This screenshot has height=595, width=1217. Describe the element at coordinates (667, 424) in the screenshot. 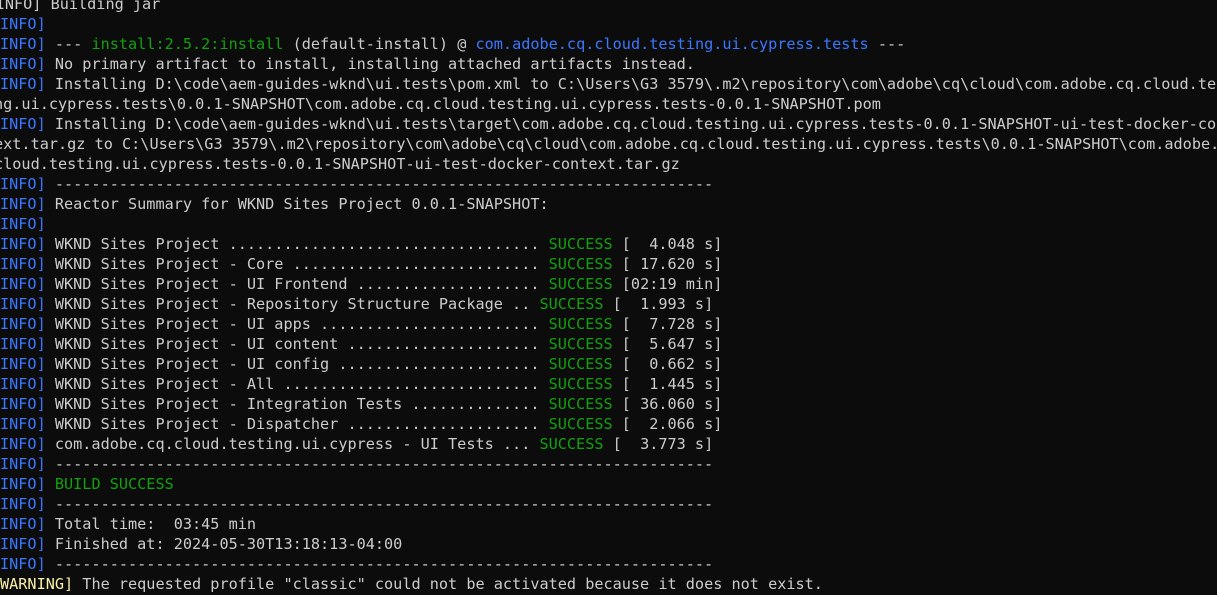

I see `log-text: [ 2.066 s]` at that location.